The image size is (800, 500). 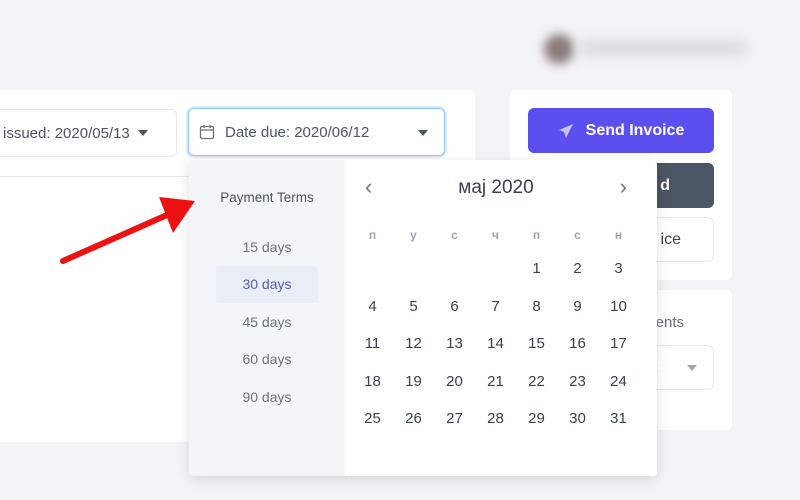 What do you see at coordinates (565, 130) in the screenshot?
I see `send-icon` at bounding box center [565, 130].